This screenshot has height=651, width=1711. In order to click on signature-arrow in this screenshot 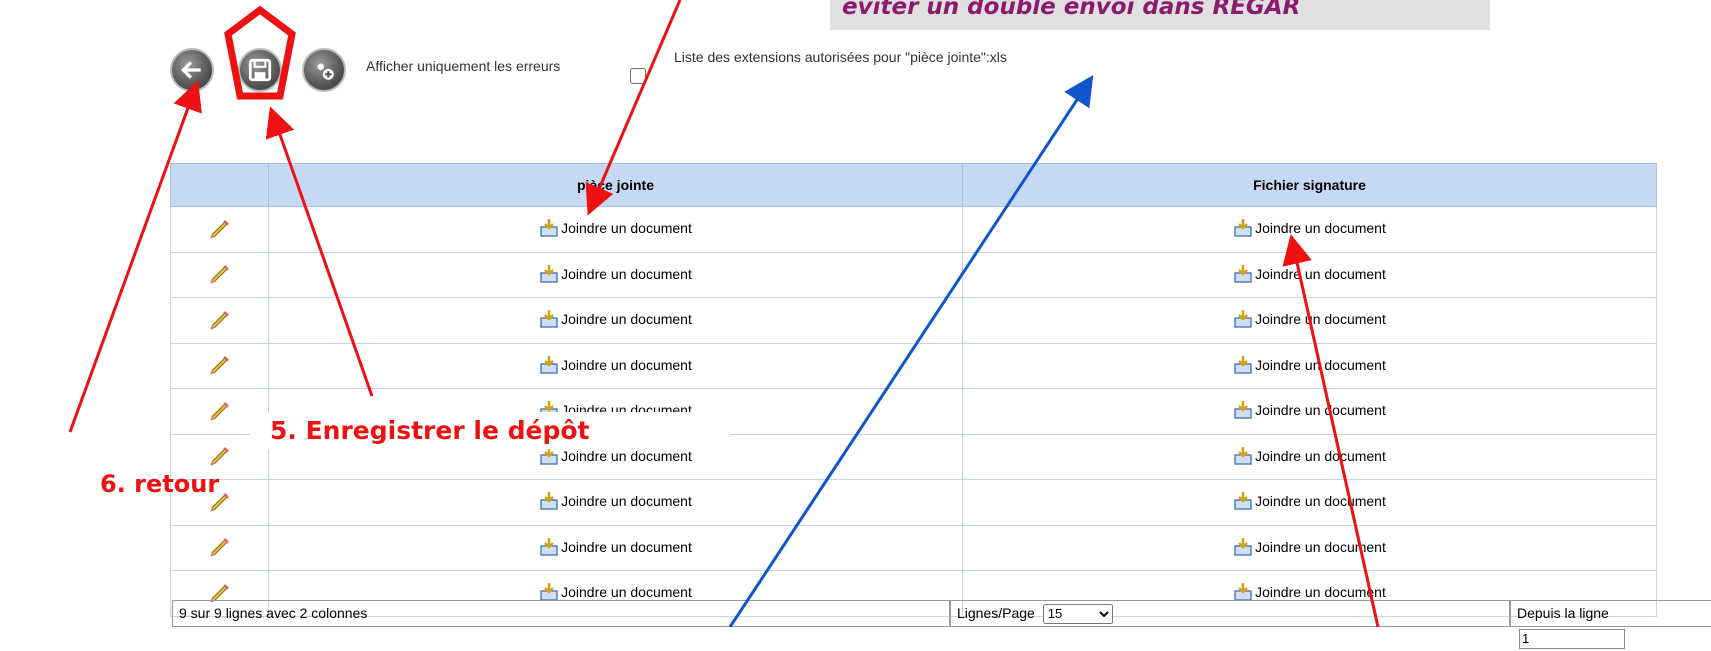, I will do `click(1331, 430)`.